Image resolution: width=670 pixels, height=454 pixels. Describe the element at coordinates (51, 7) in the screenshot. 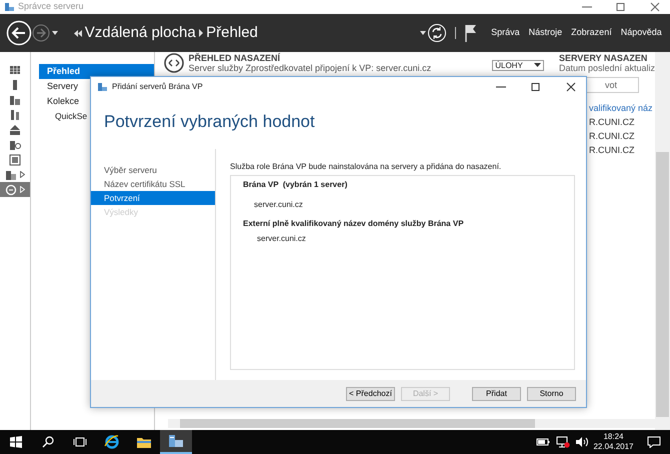

I see `window-title: Správce serveru` at that location.